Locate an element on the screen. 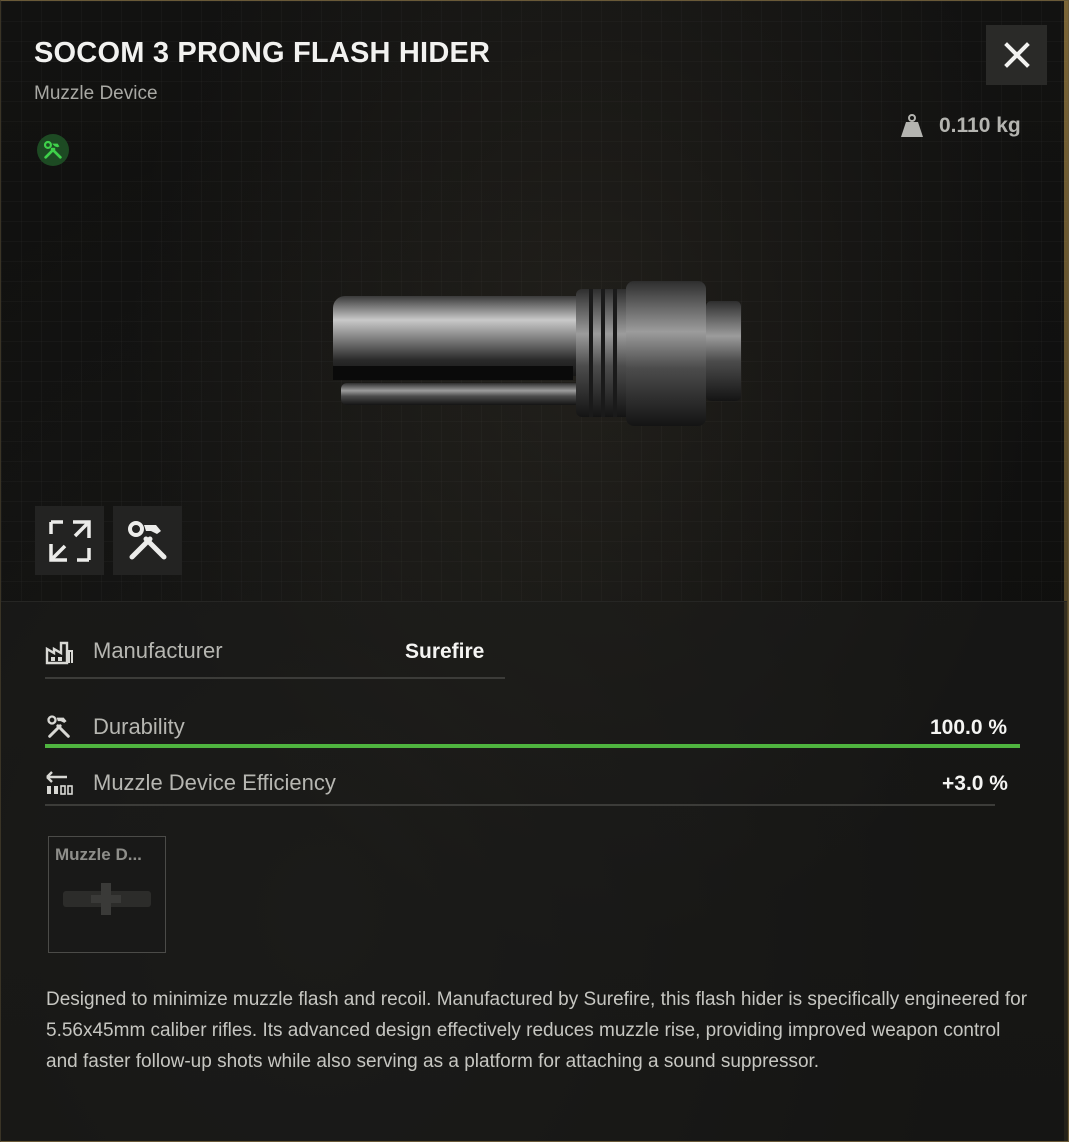 The height and width of the screenshot is (1142, 1069). efficiency-label: Muzzle Device Efficiency is located at coordinates (214, 782).